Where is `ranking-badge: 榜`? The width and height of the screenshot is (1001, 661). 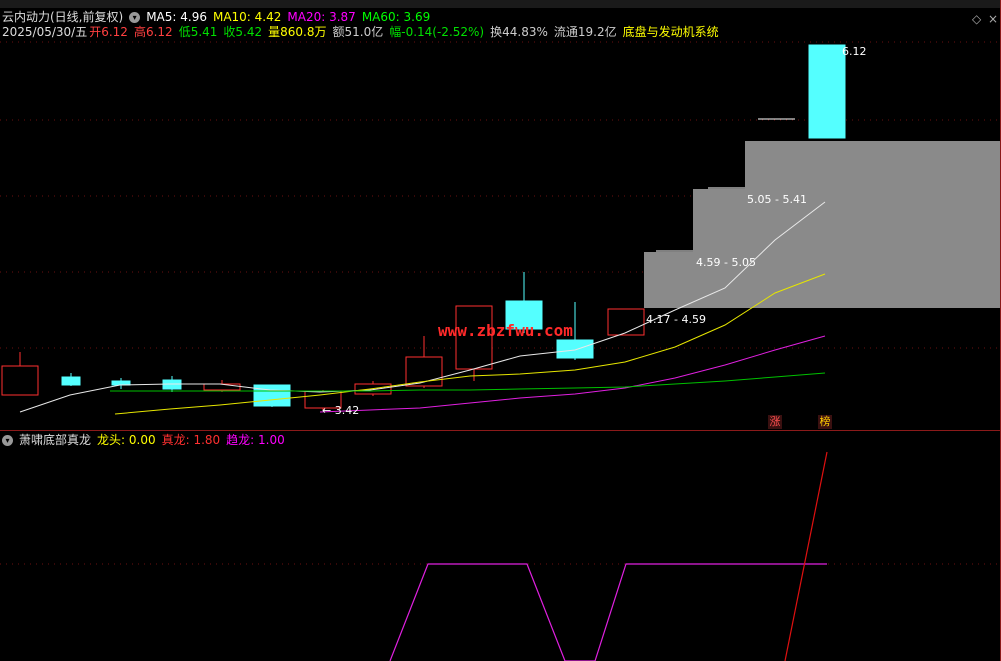
ranking-badge: 榜 is located at coordinates (825, 422).